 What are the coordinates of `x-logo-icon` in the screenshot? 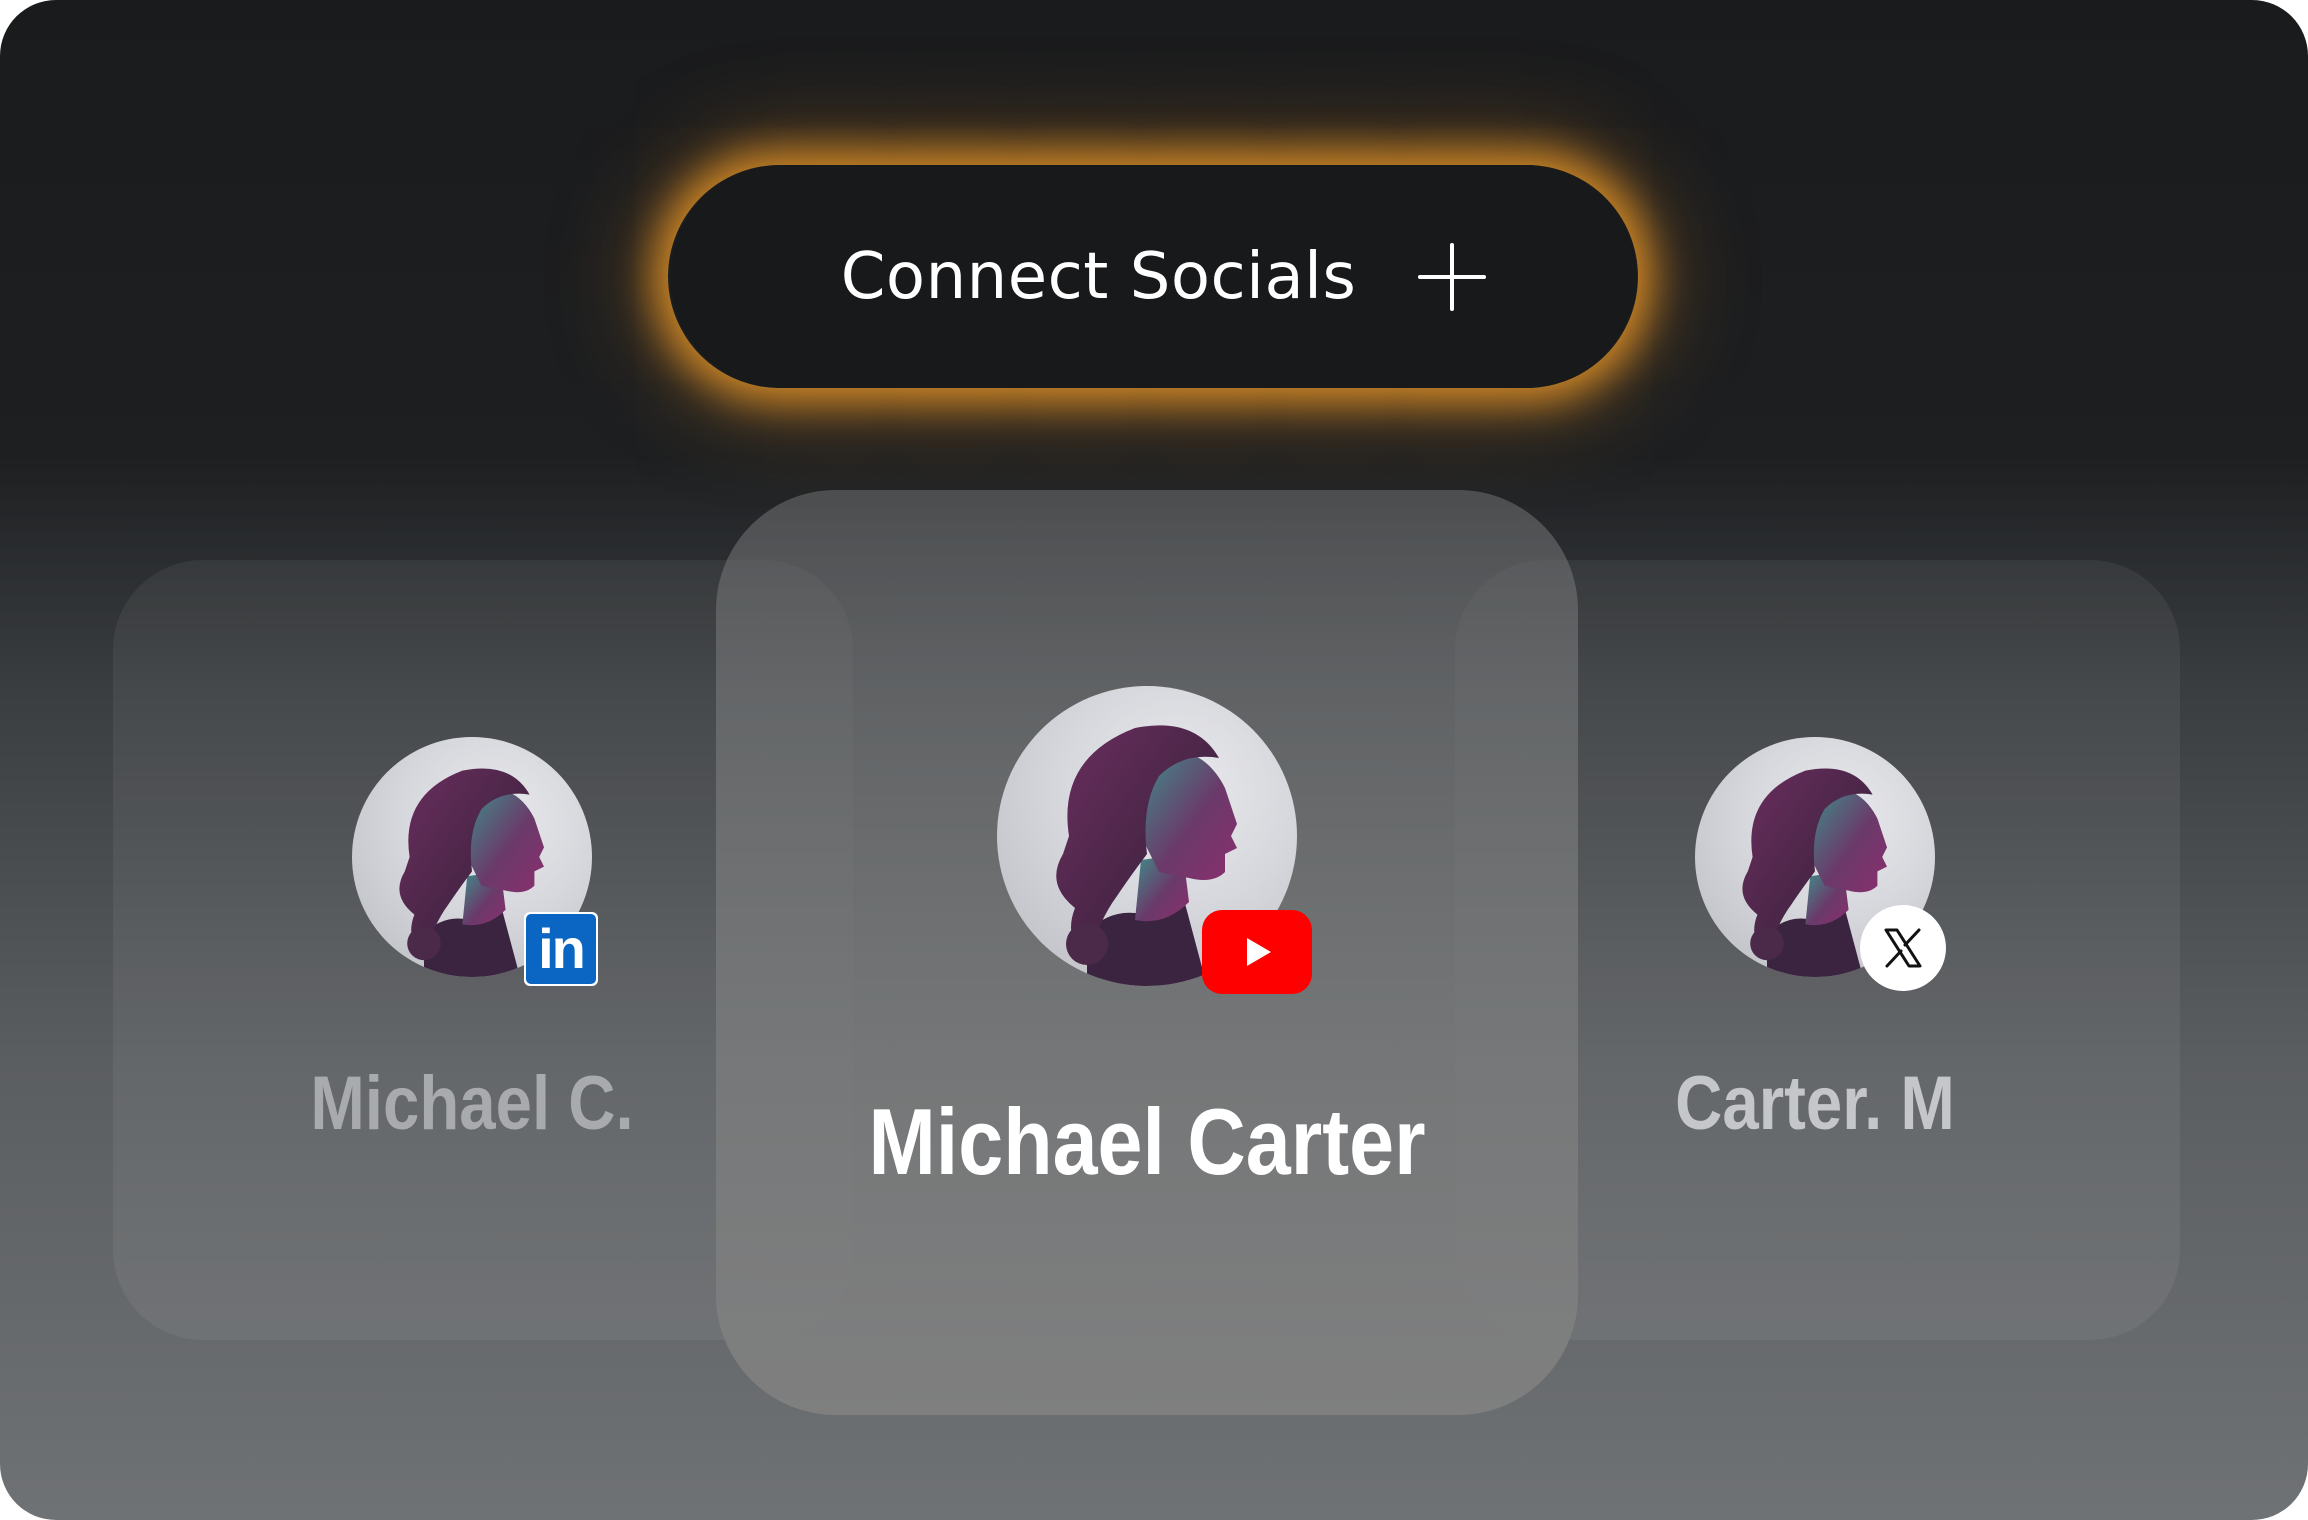 It's located at (1903, 948).